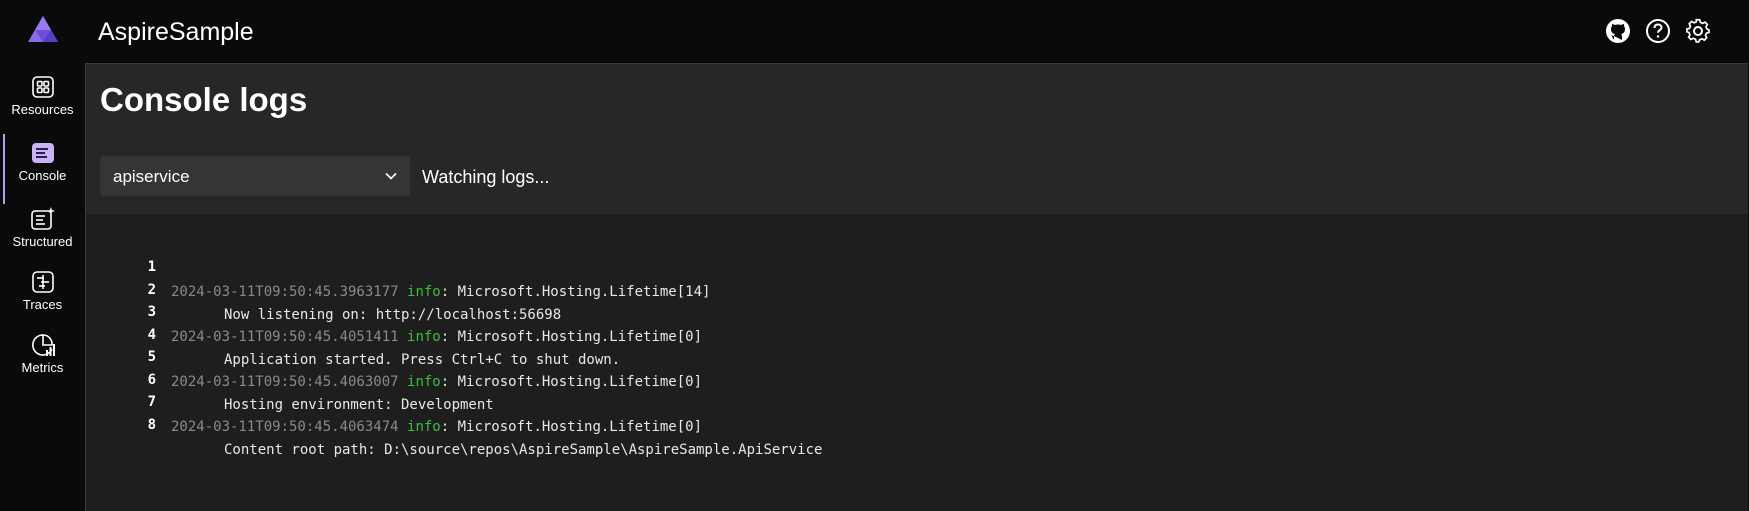 This screenshot has height=511, width=1749. I want to click on nav-item-label: Console, so click(42, 175).